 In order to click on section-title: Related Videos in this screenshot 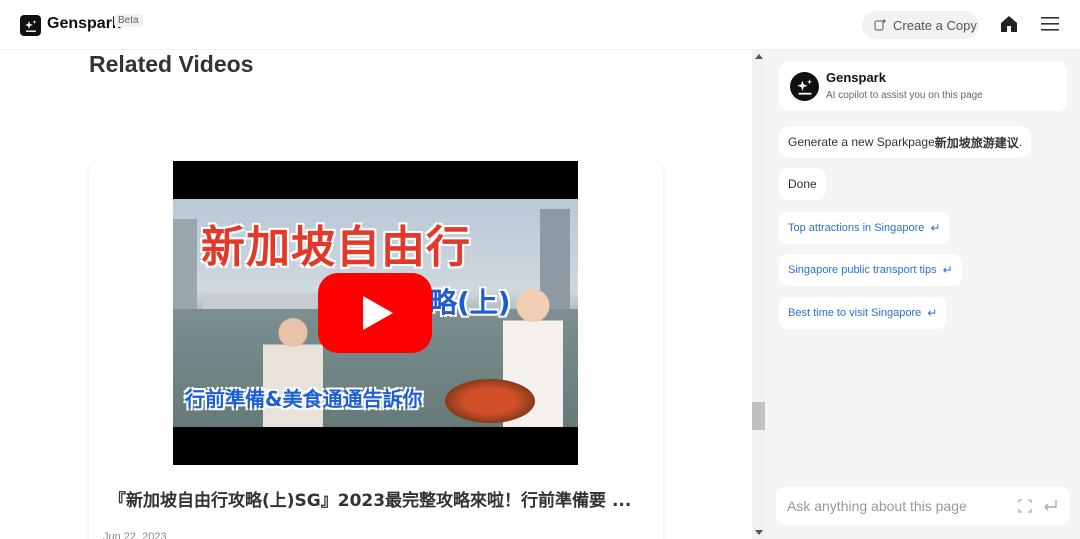, I will do `click(171, 64)`.